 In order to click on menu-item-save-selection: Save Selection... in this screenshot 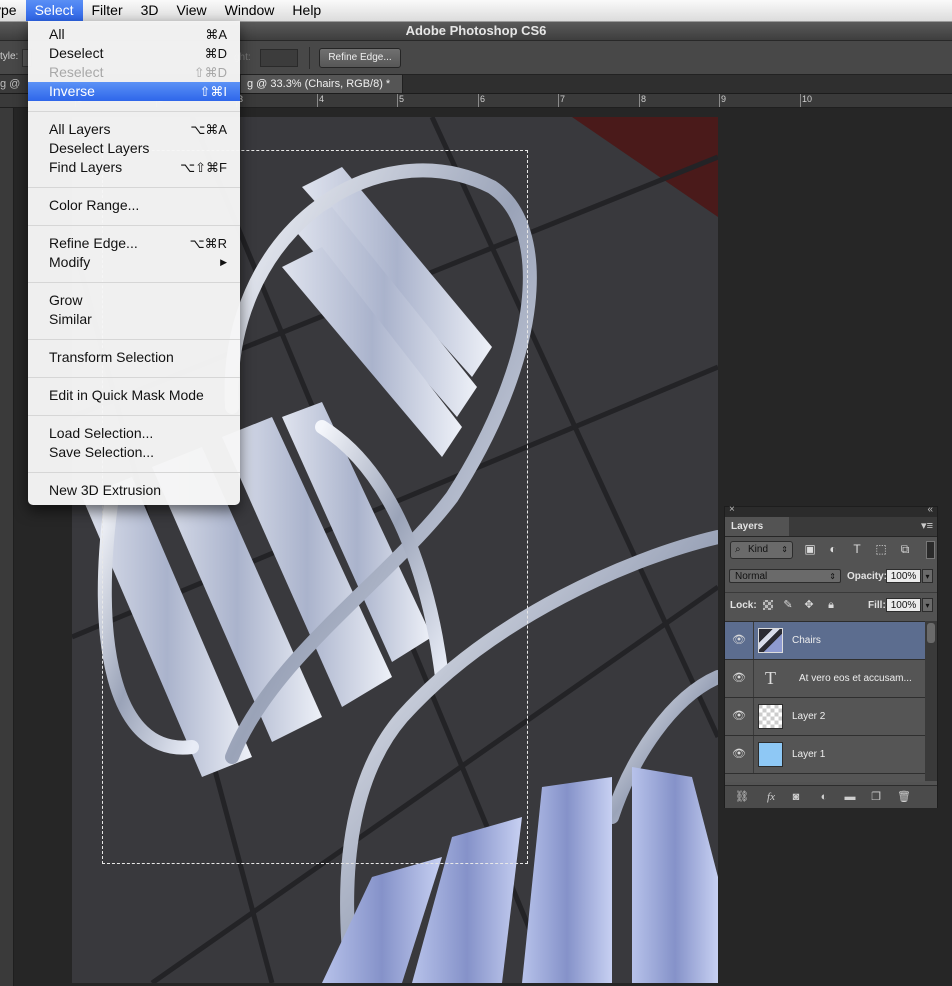, I will do `click(134, 452)`.